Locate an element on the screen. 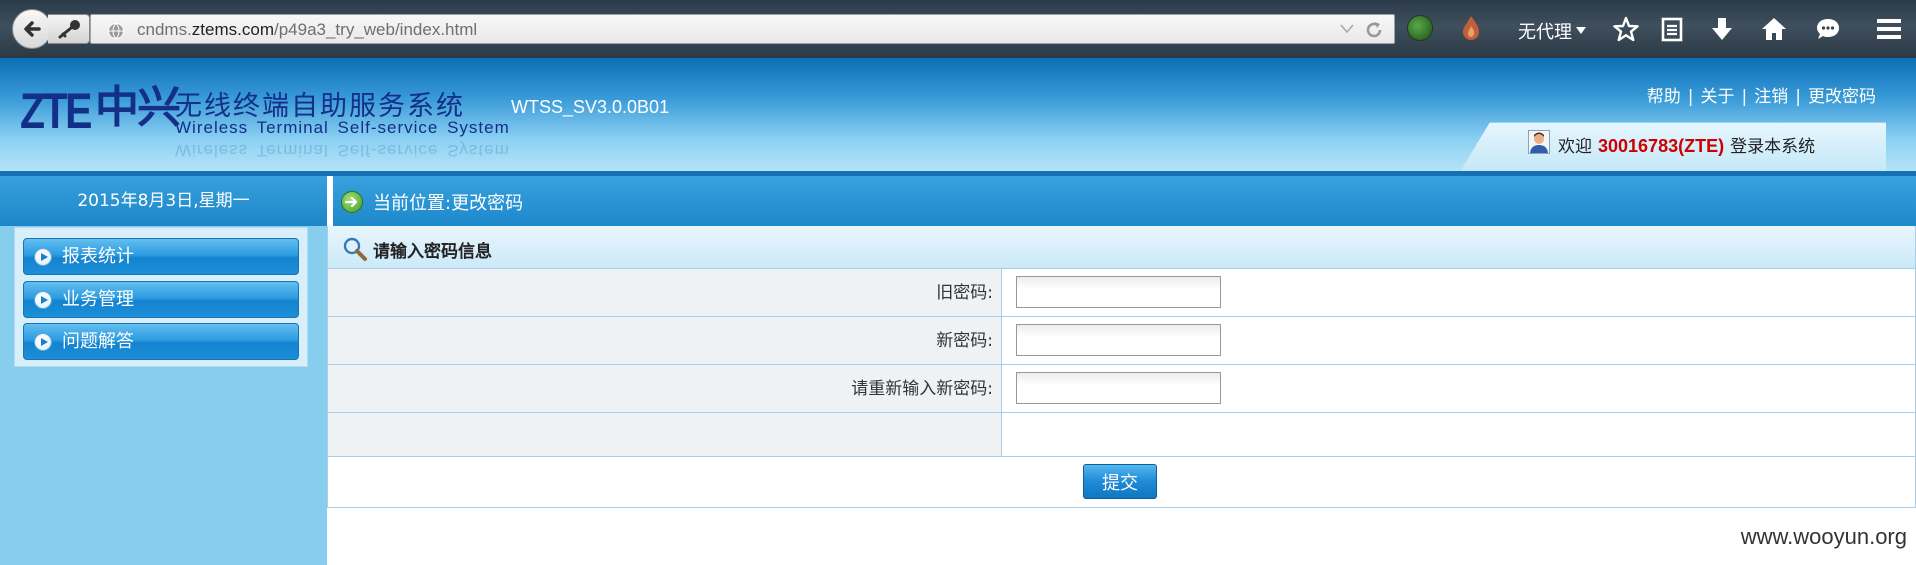 The height and width of the screenshot is (565, 1916). old-password-field is located at coordinates (1118, 292).